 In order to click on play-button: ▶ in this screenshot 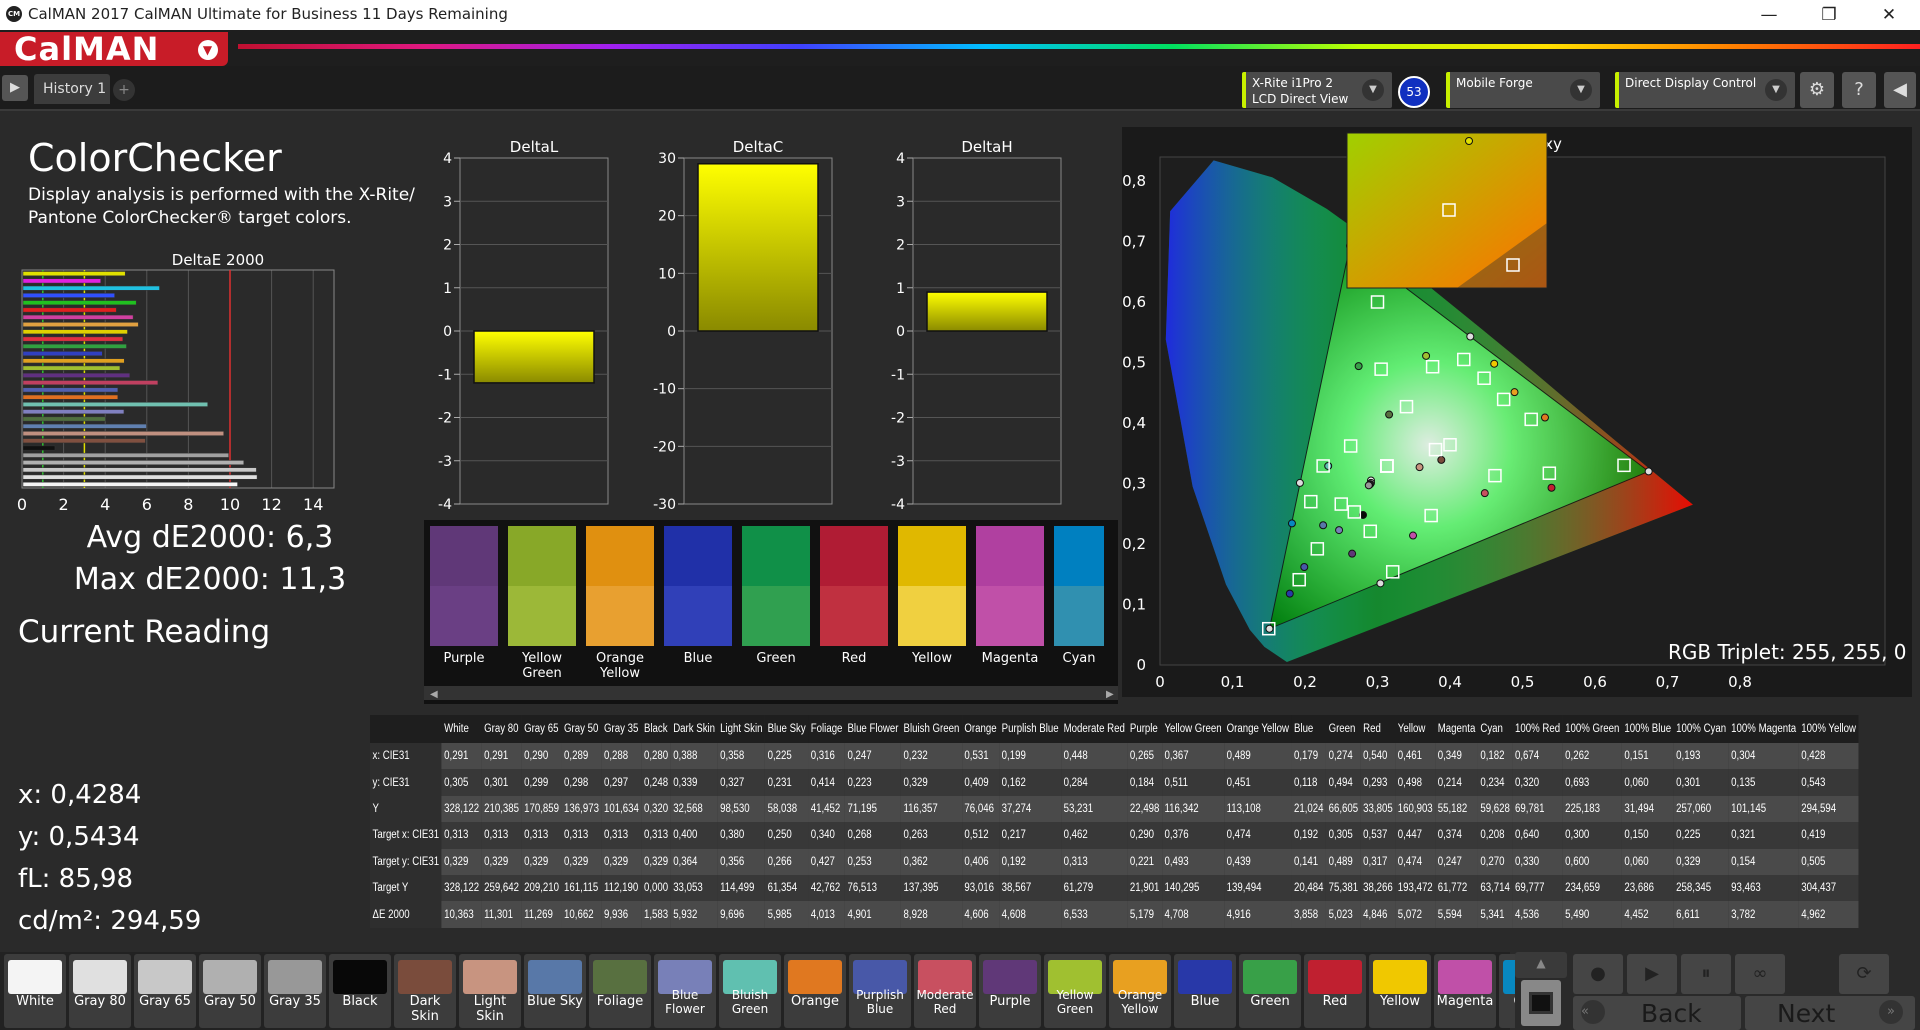, I will do `click(1652, 974)`.